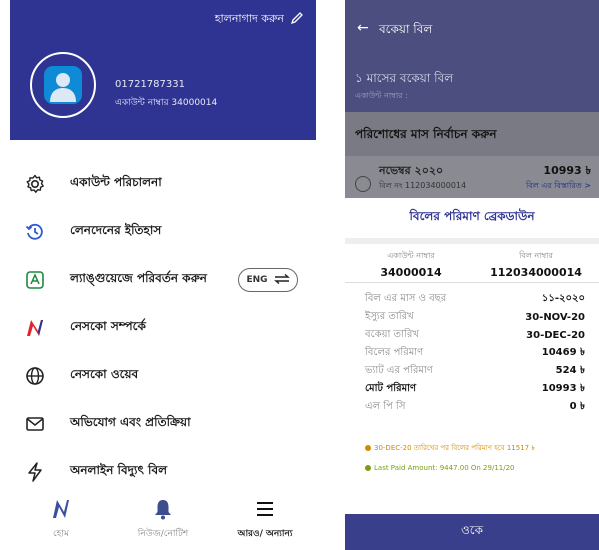  Describe the element at coordinates (475, 317) in the screenshot. I see `breakdown-row: ইস্যুর তারিখ 30-NOV-20` at that location.